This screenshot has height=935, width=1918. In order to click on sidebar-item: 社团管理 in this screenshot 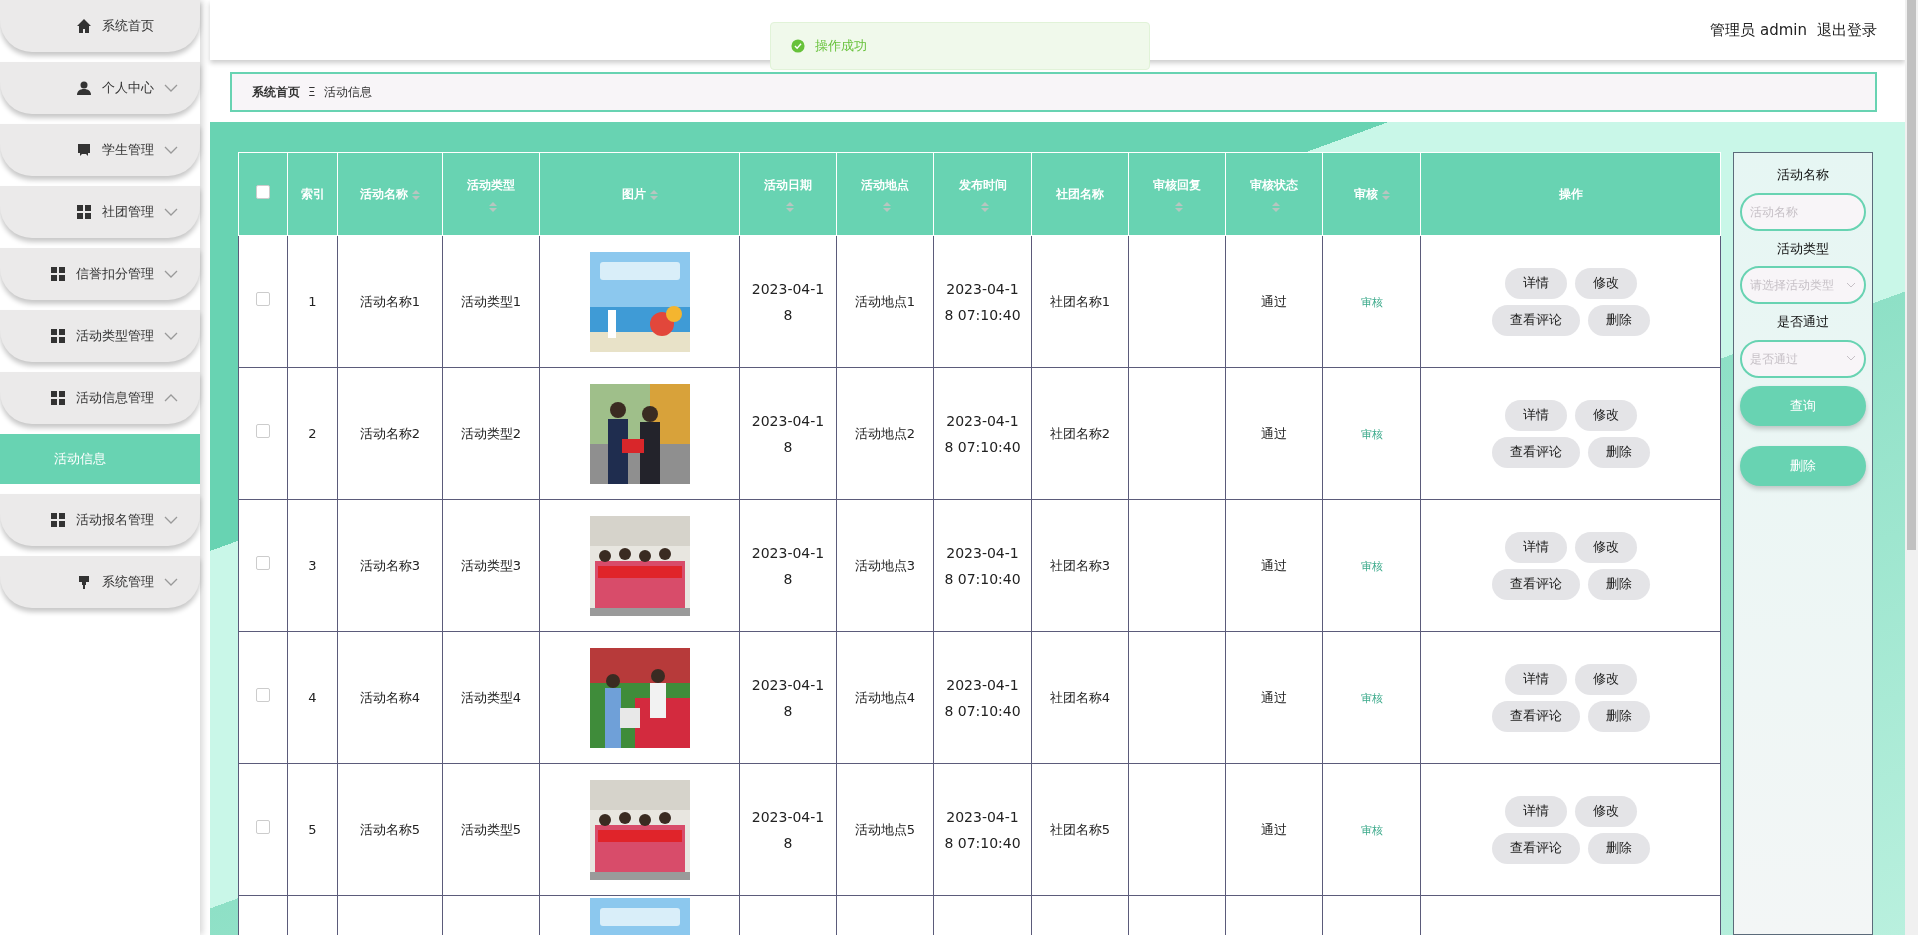, I will do `click(100, 212)`.